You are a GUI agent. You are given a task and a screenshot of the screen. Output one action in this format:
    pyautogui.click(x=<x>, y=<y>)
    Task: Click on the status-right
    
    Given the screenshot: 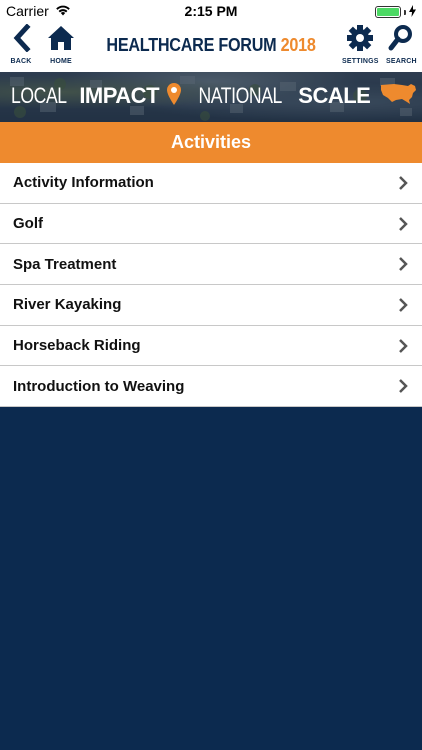 What is the action you would take?
    pyautogui.click(x=395, y=12)
    